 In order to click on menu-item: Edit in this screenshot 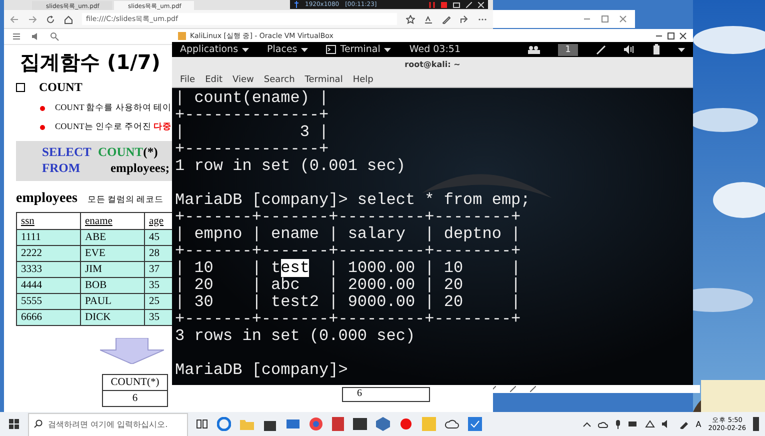, I will do `click(213, 79)`.